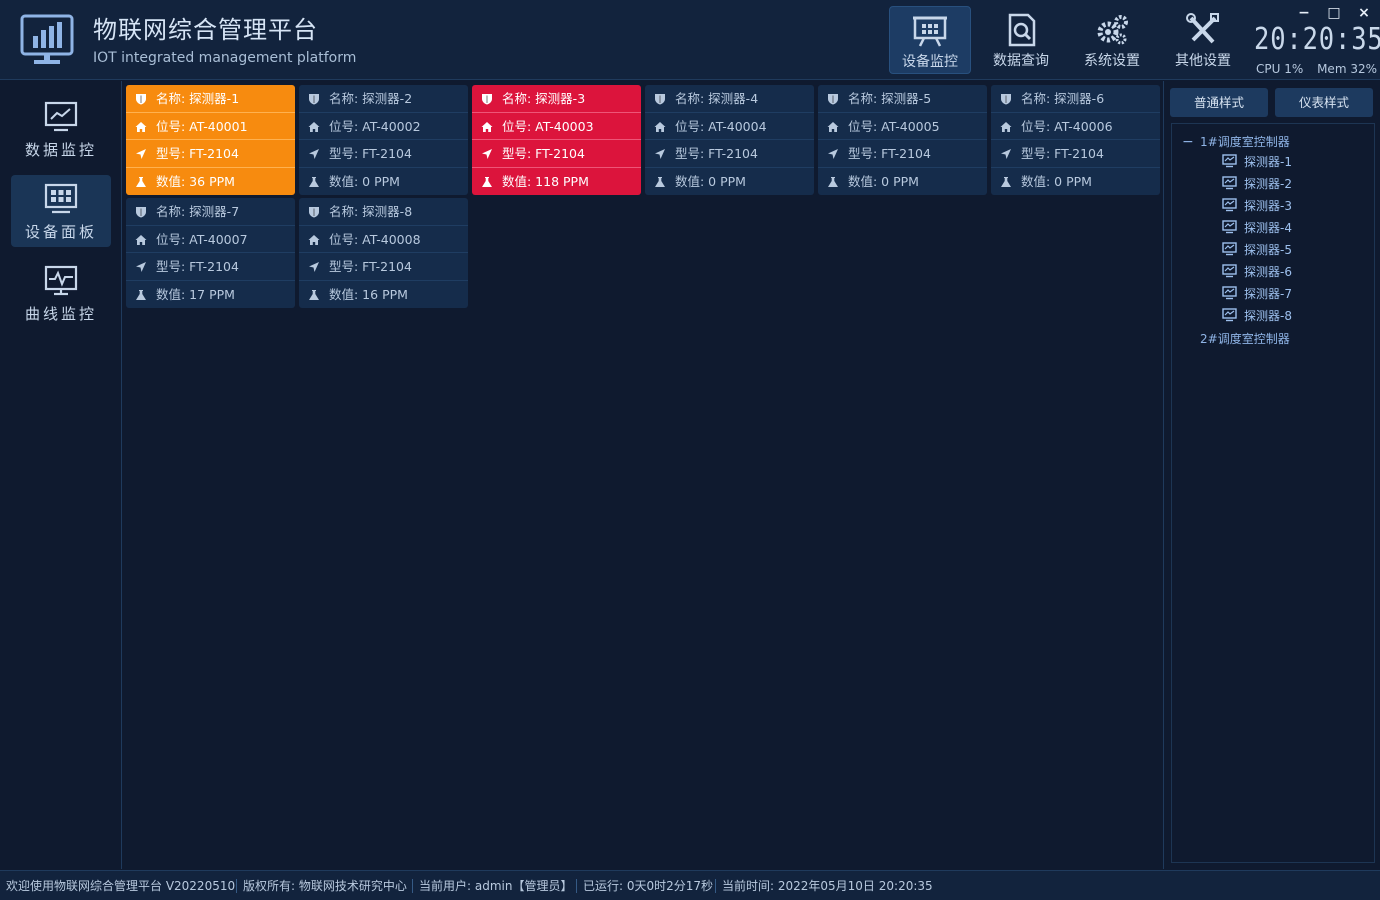 This screenshot has width=1380, height=900. I want to click on device-position: 位号: AT-40007, so click(202, 239).